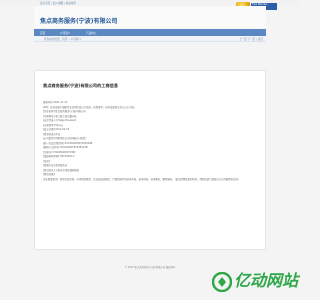 This screenshot has width=320, height=300. I want to click on nav-item-products: 产品中心, so click(91, 33).